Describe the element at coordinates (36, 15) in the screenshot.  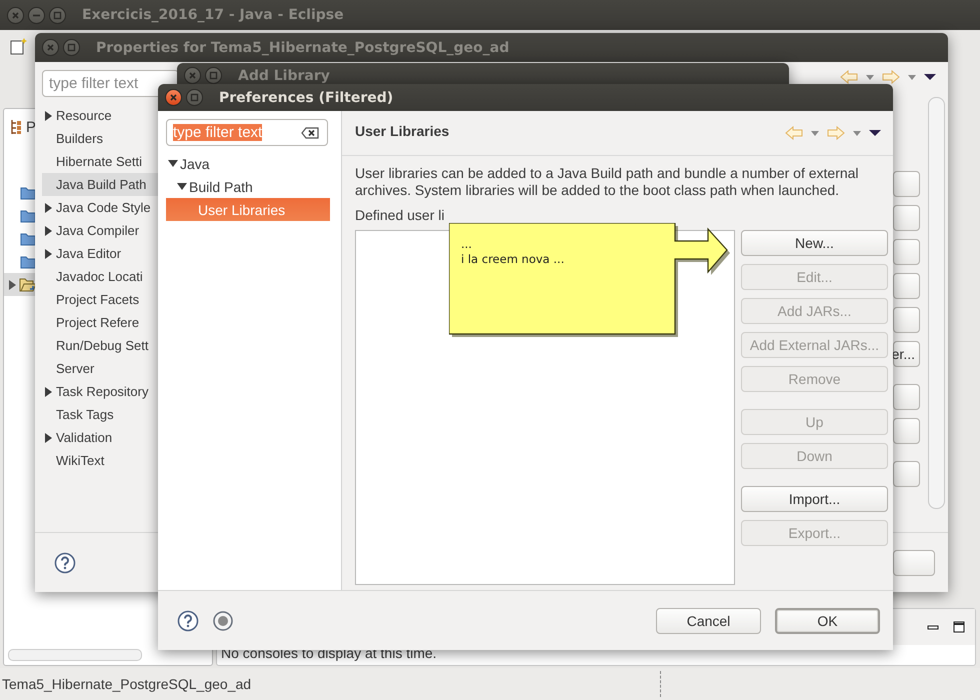
I see `minimize-button` at that location.